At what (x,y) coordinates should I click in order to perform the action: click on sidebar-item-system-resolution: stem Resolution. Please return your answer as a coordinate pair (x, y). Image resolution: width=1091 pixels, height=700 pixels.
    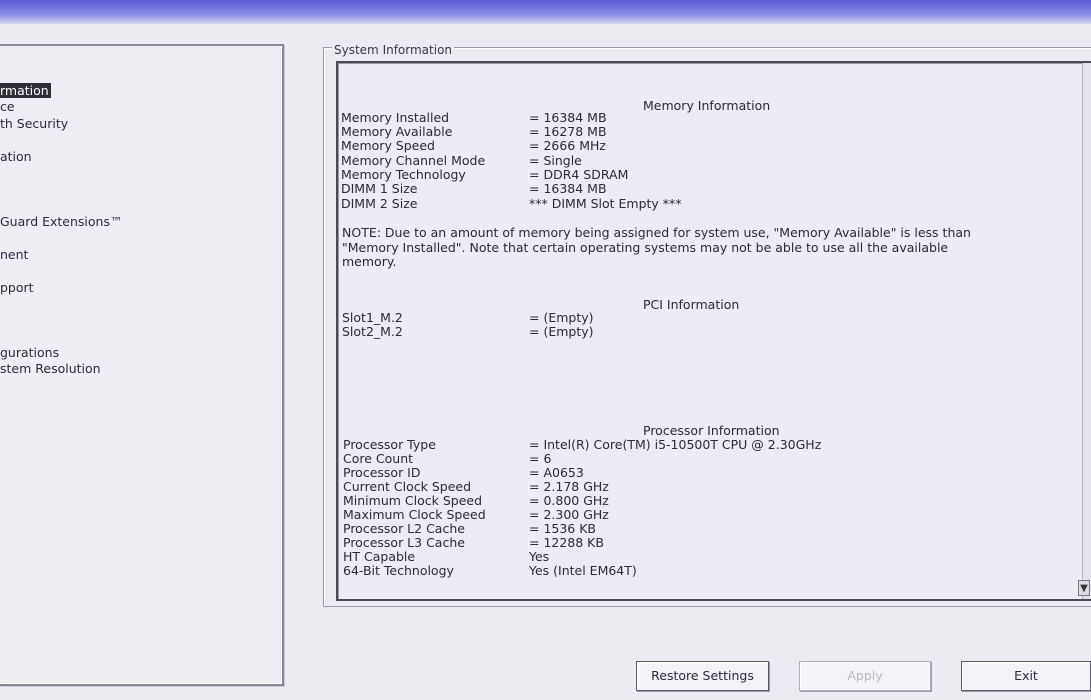
    Looking at the image, I should click on (51, 368).